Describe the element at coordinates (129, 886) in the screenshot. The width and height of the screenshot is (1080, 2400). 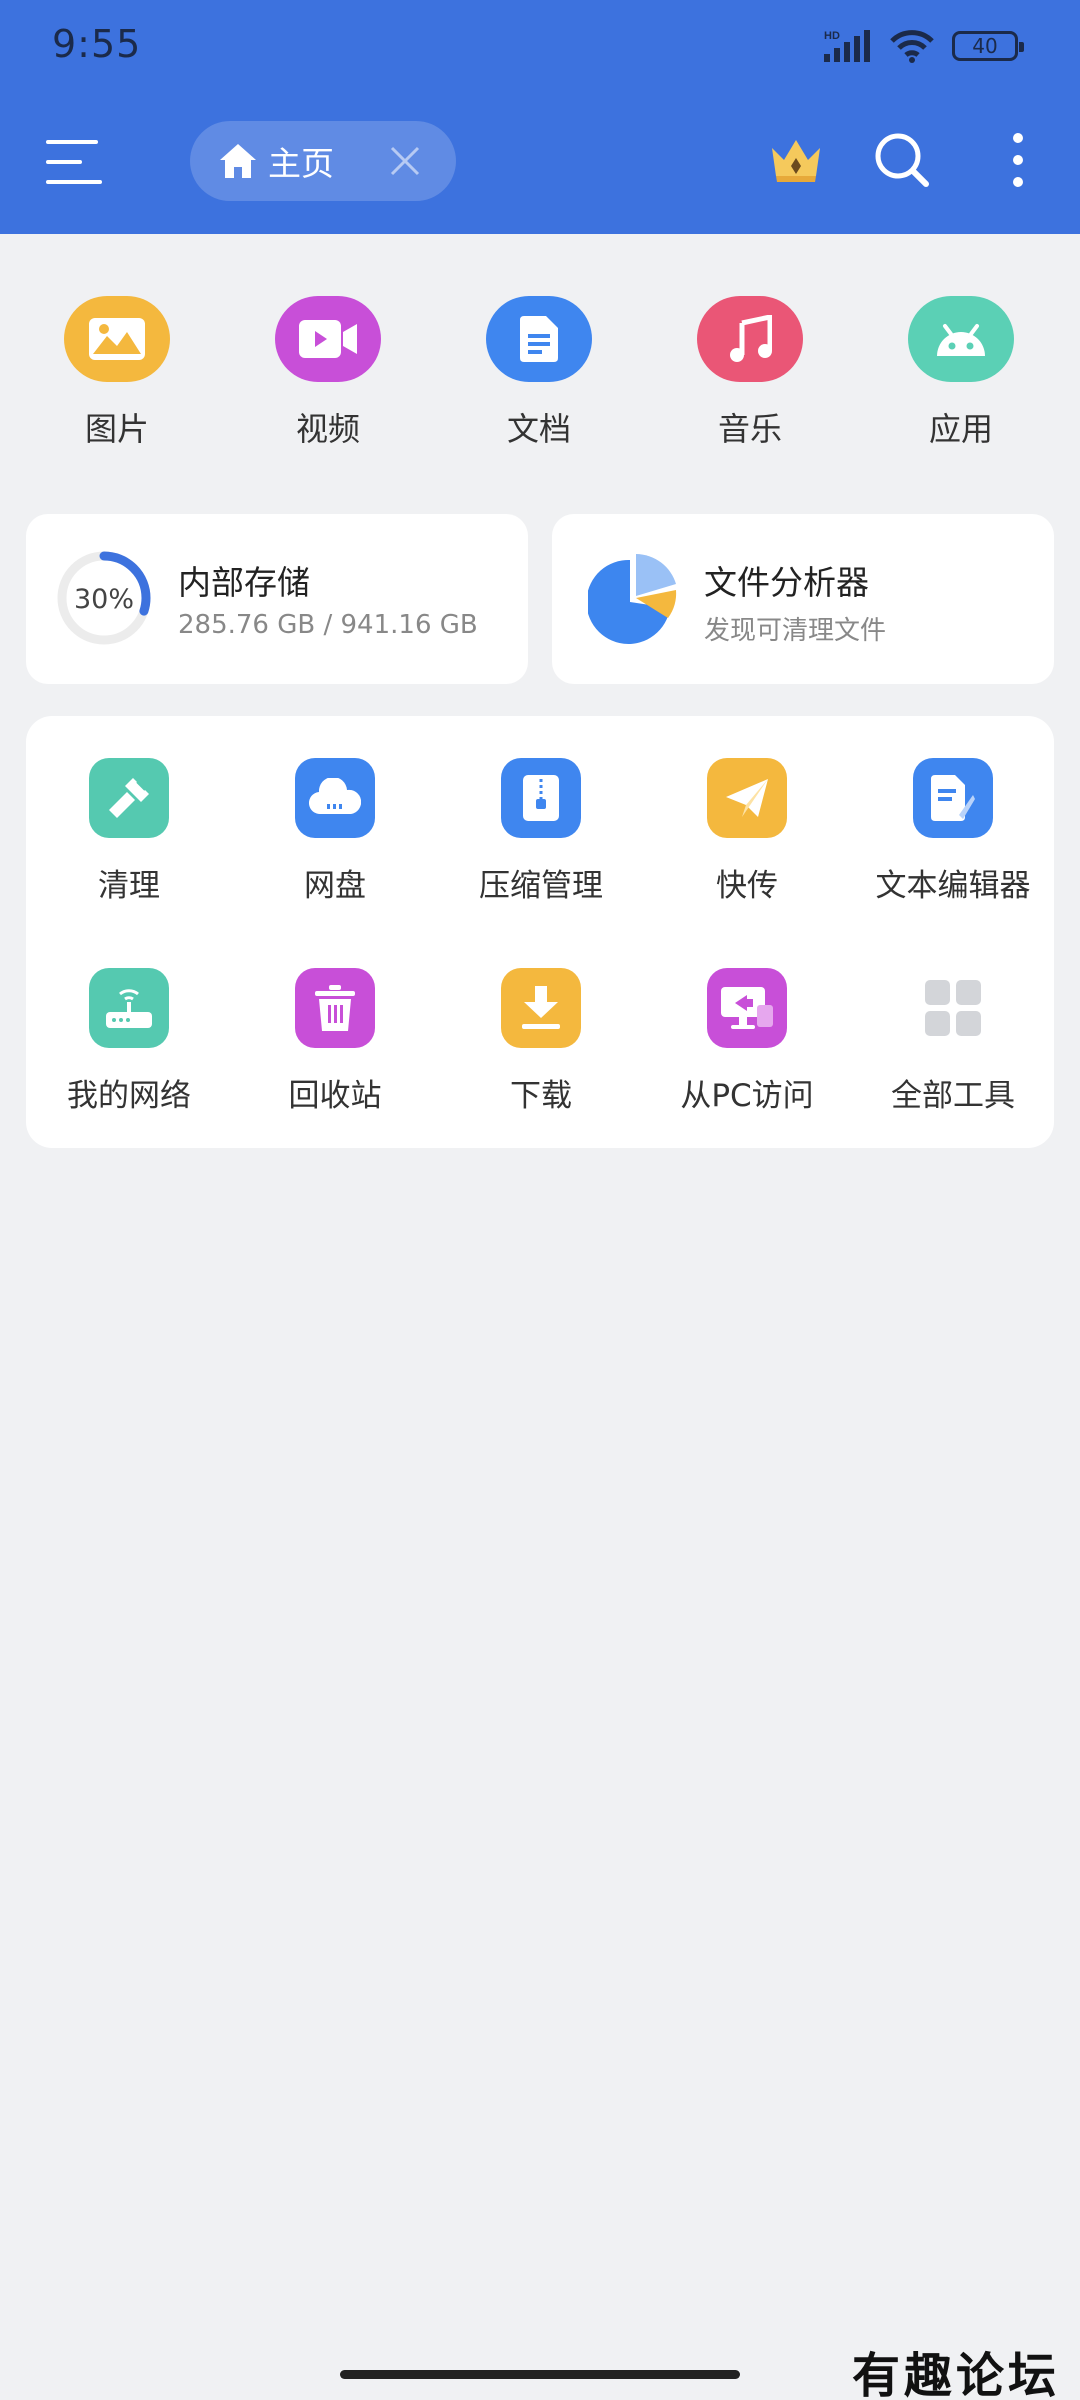
I see `tool-label: 清理` at that location.